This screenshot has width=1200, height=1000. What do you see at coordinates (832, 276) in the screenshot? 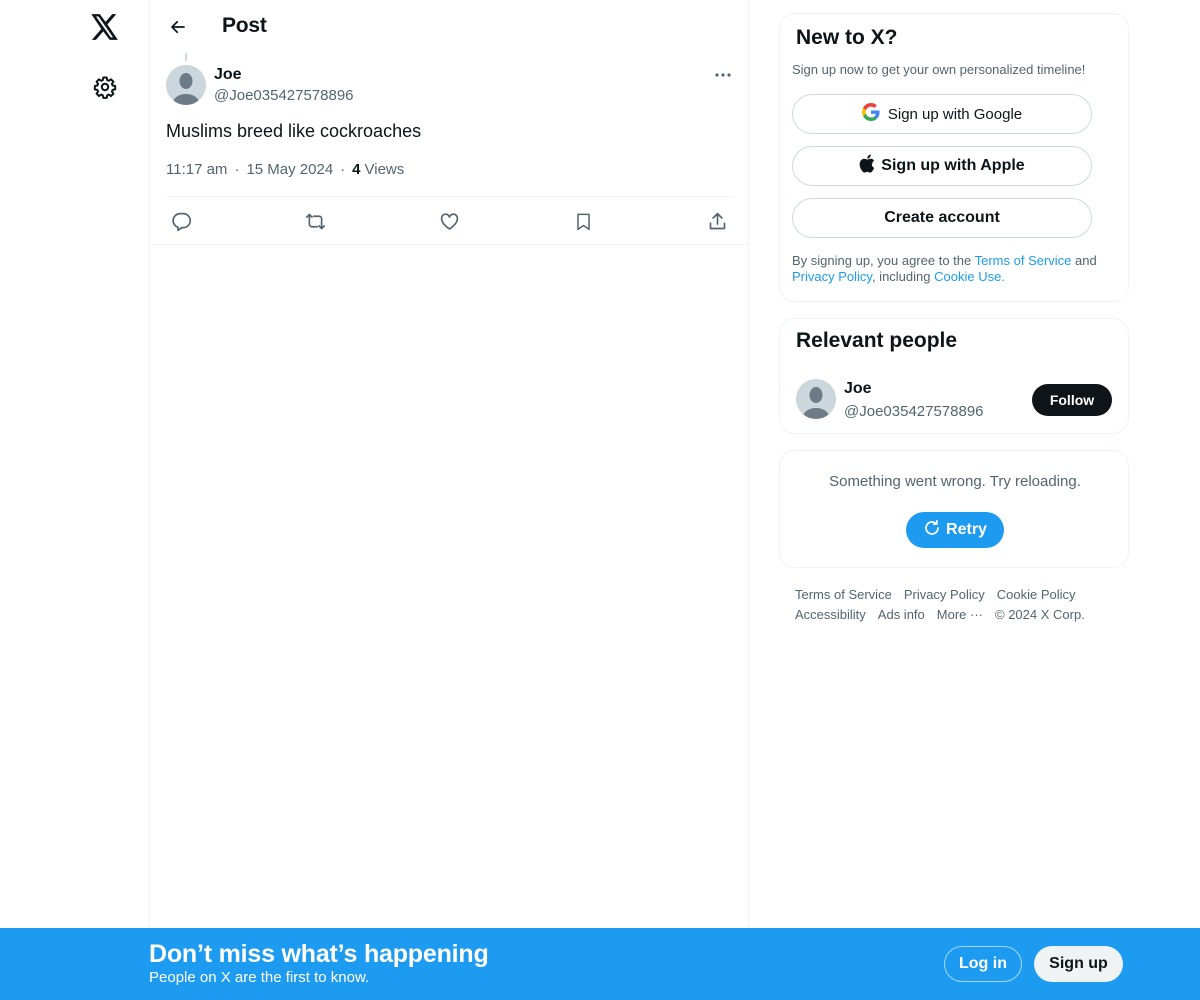
I see `privacy-link: Privacy Policy` at bounding box center [832, 276].